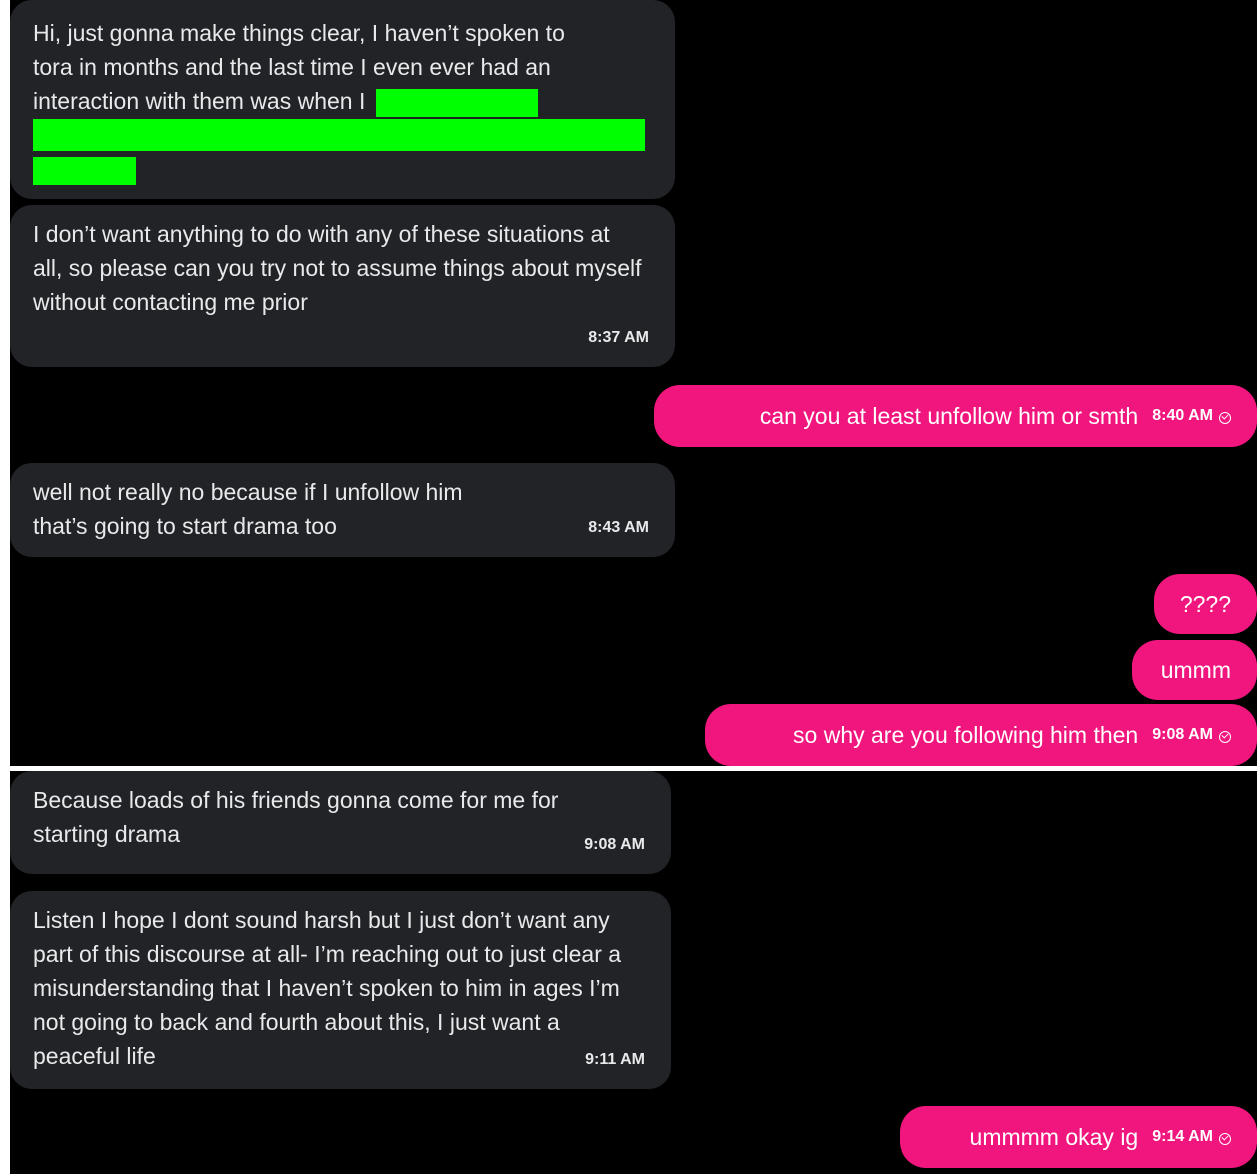 The width and height of the screenshot is (1257, 1174). I want to click on message-time: 9:11 AM, so click(615, 1059).